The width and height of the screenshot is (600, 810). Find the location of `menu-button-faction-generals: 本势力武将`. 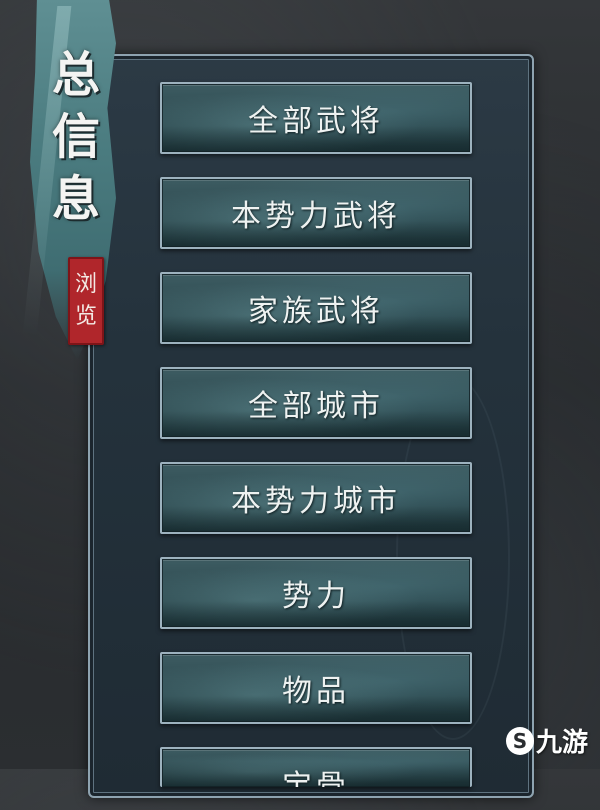

menu-button-faction-generals: 本势力武将 is located at coordinates (316, 213).